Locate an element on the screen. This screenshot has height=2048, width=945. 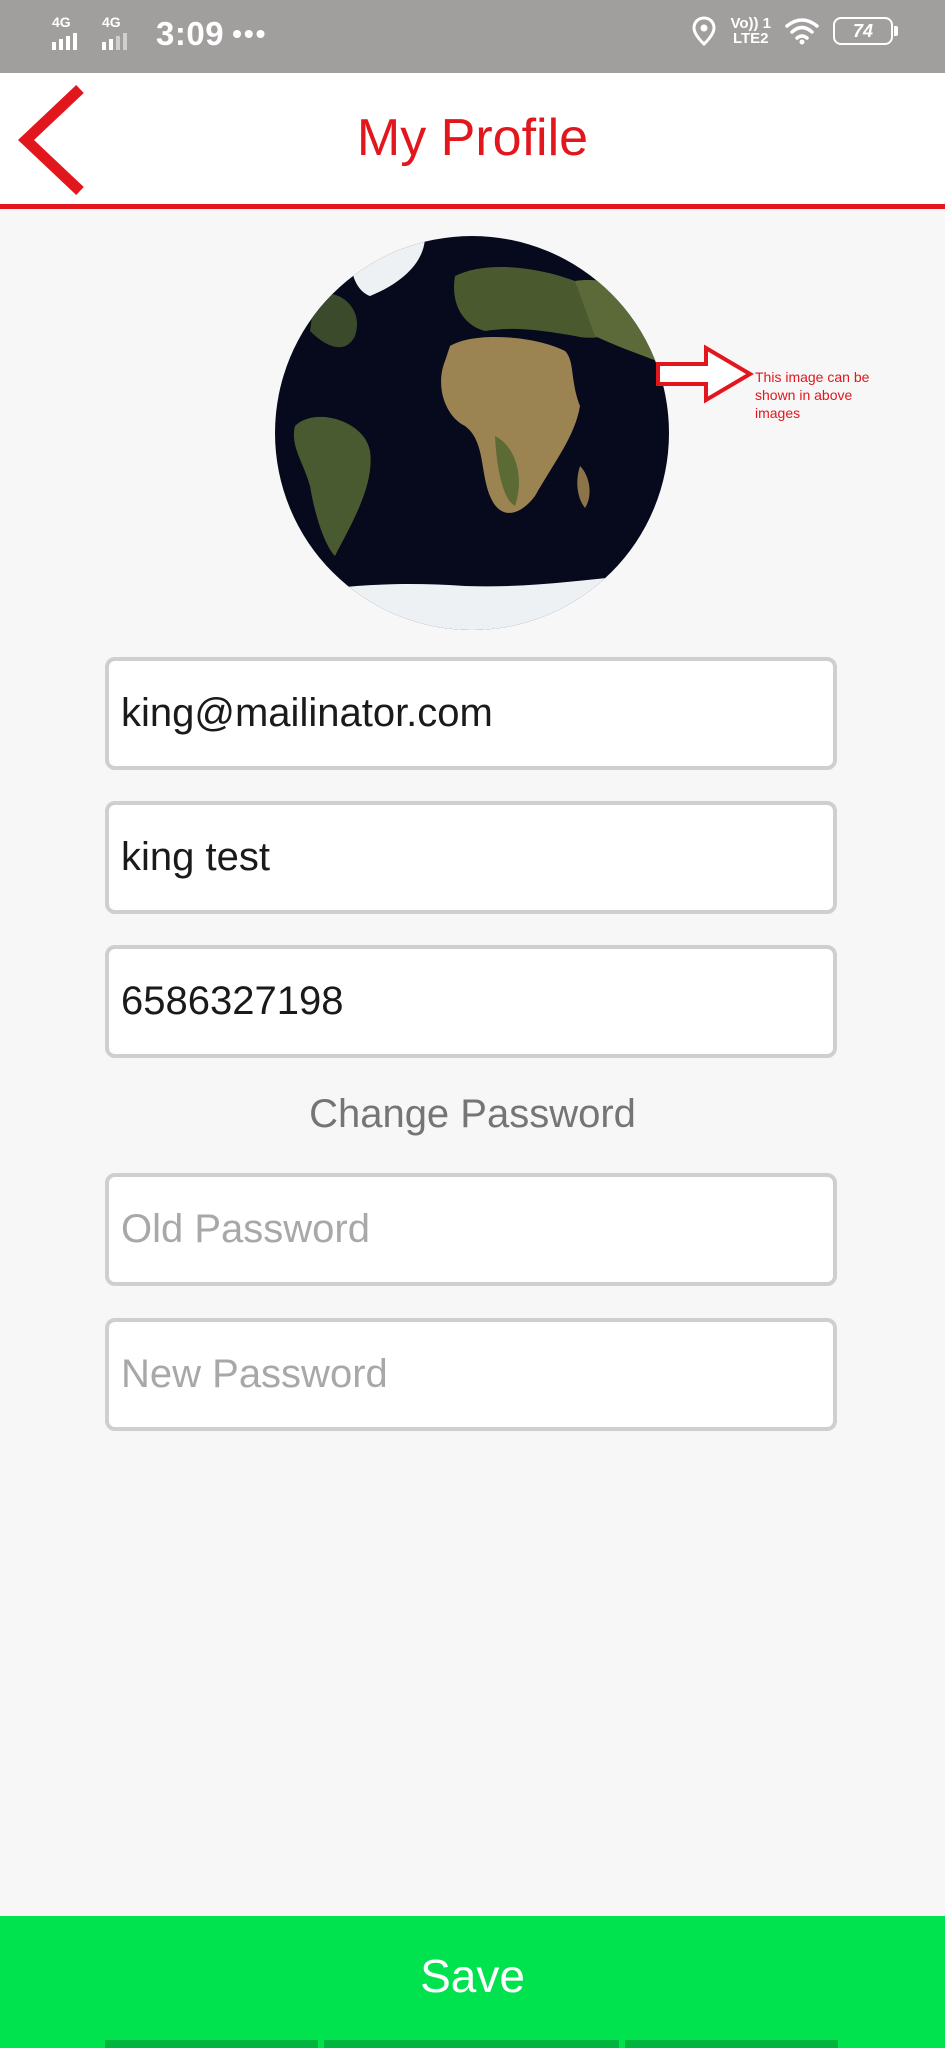
location-icon is located at coordinates (704, 31).